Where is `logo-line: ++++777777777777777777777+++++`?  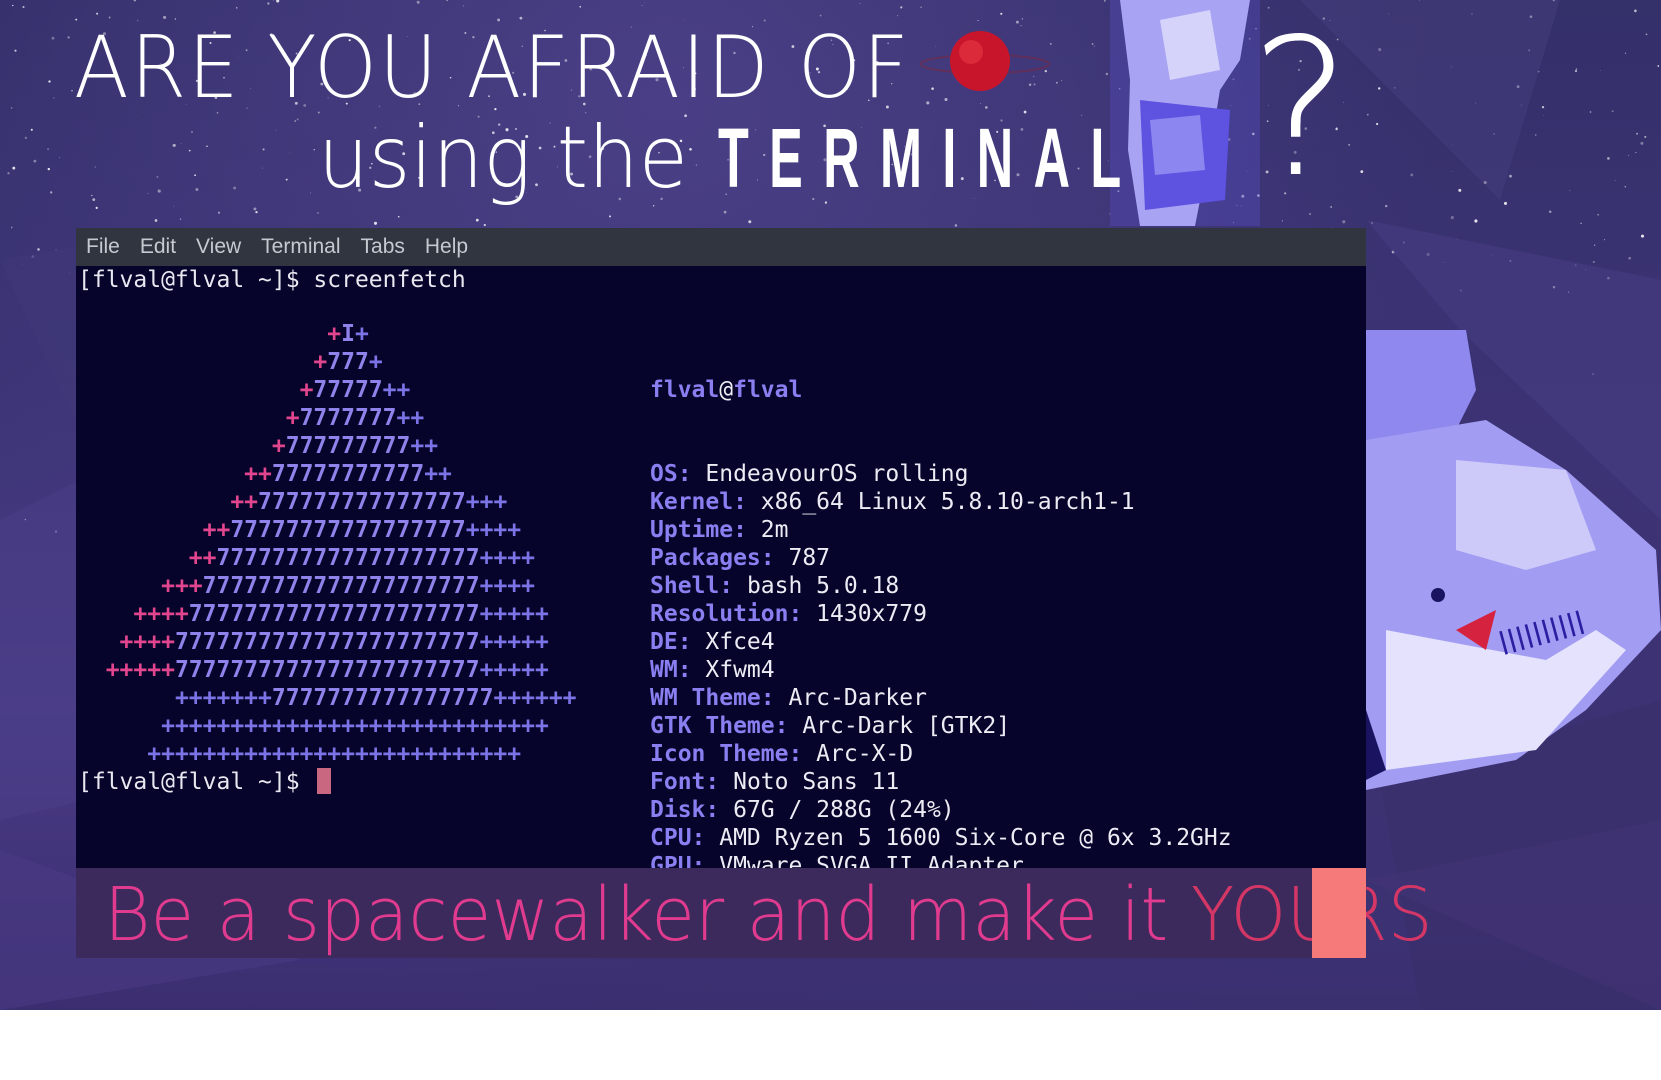 logo-line: ++++777777777777777777777+++++ is located at coordinates (341, 614).